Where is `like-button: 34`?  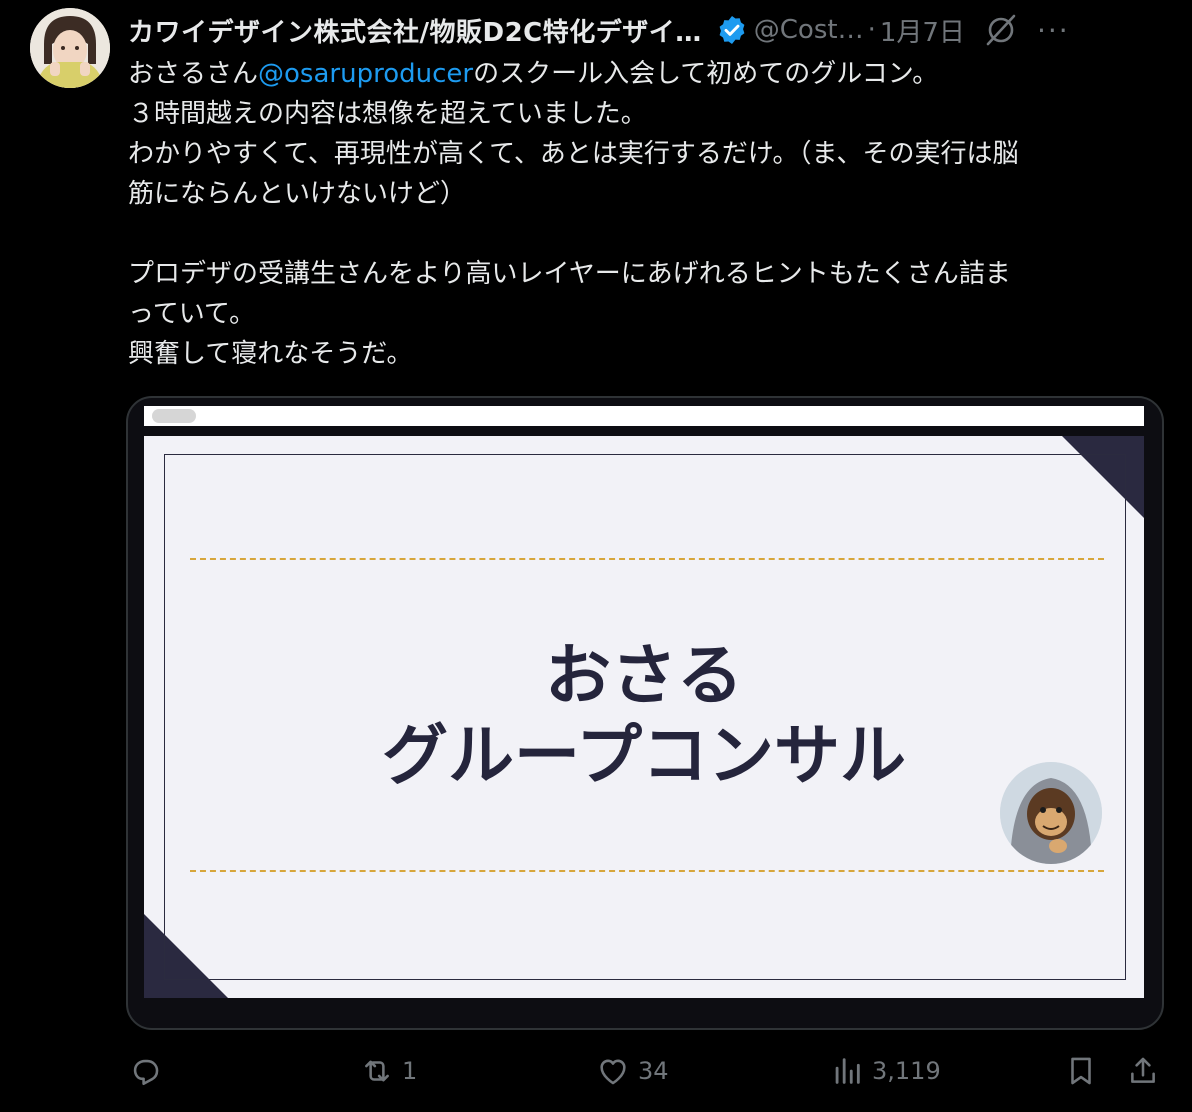
like-button: 34 is located at coordinates (632, 1071).